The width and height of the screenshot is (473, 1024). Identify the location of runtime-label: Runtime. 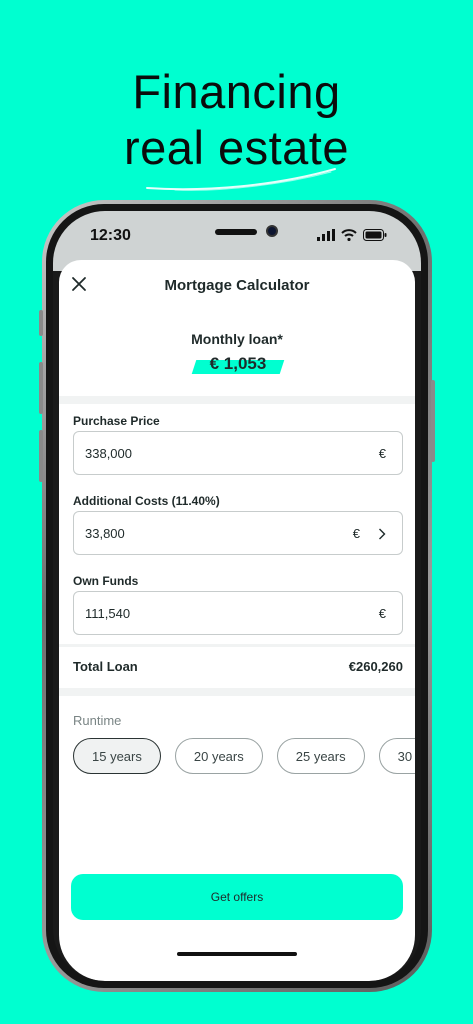
(97, 720).